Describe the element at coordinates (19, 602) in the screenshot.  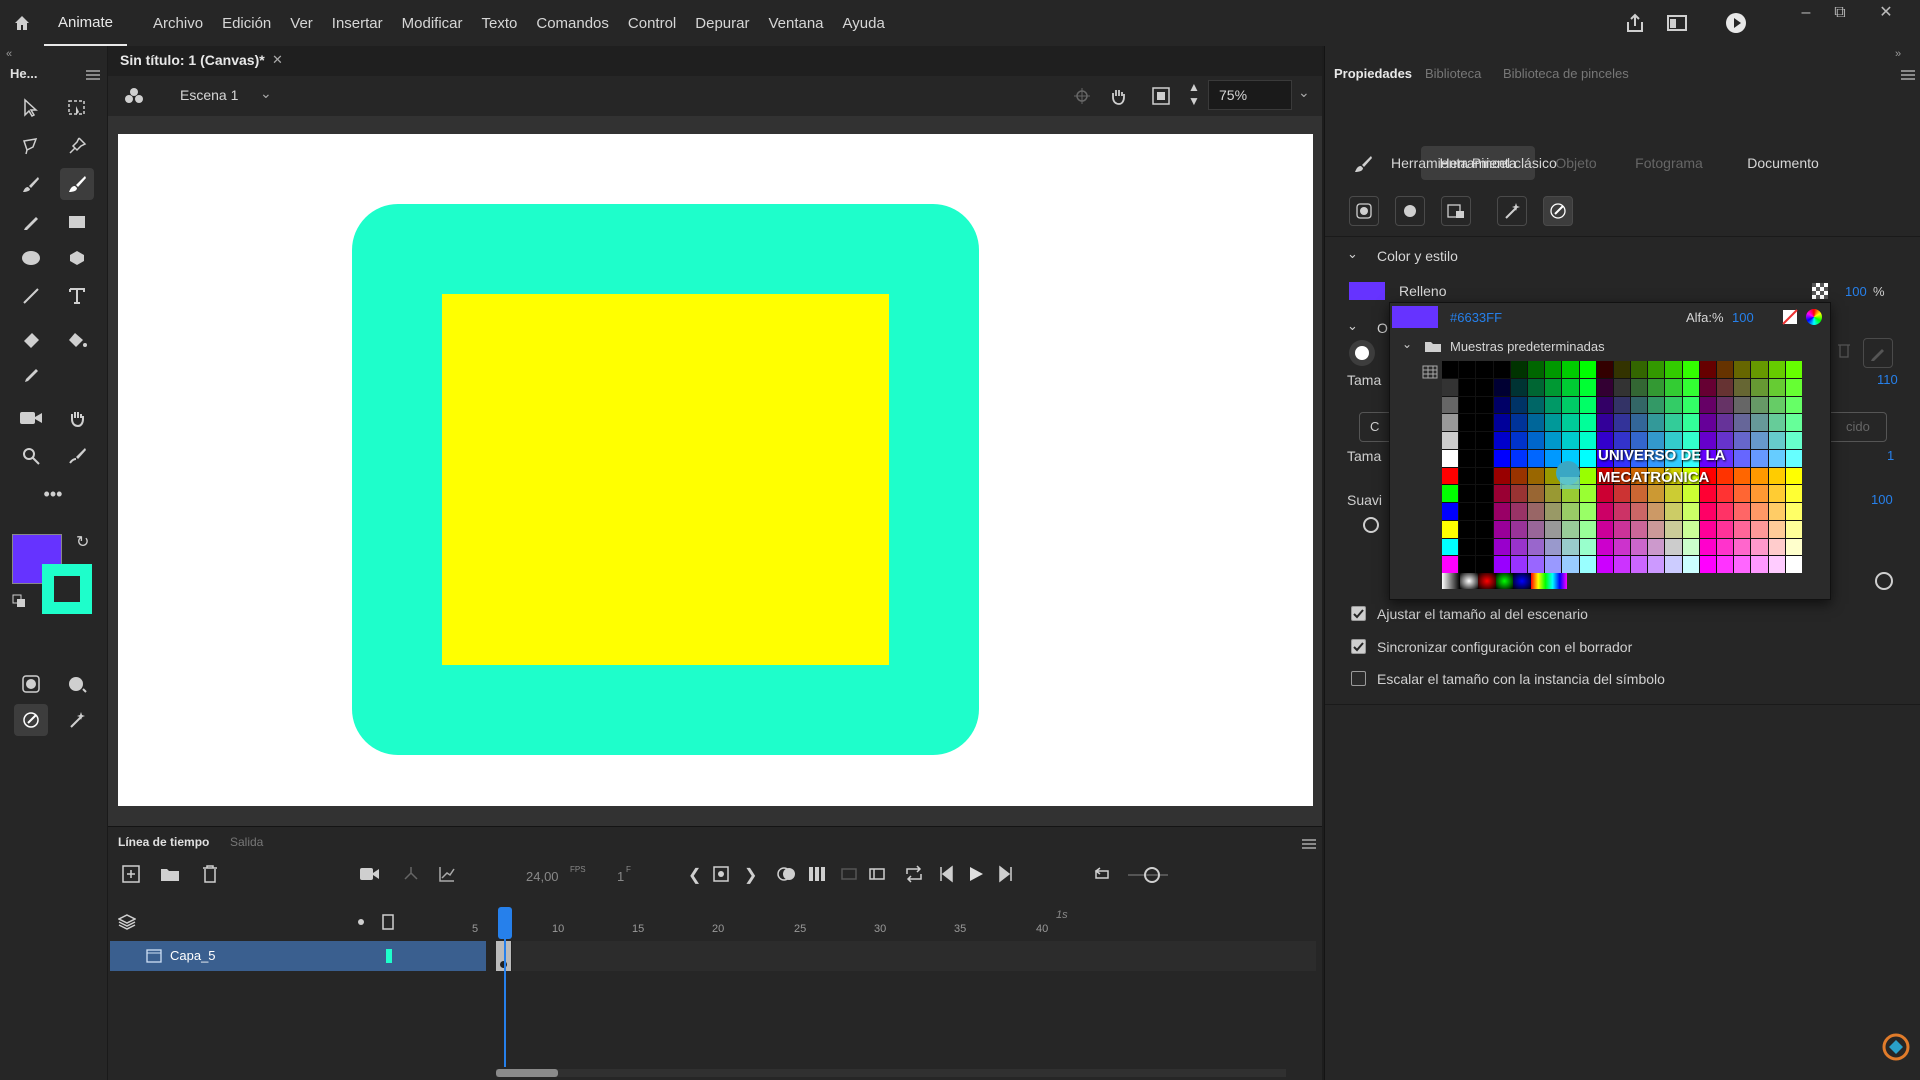
I see `default-colors-icon` at that location.